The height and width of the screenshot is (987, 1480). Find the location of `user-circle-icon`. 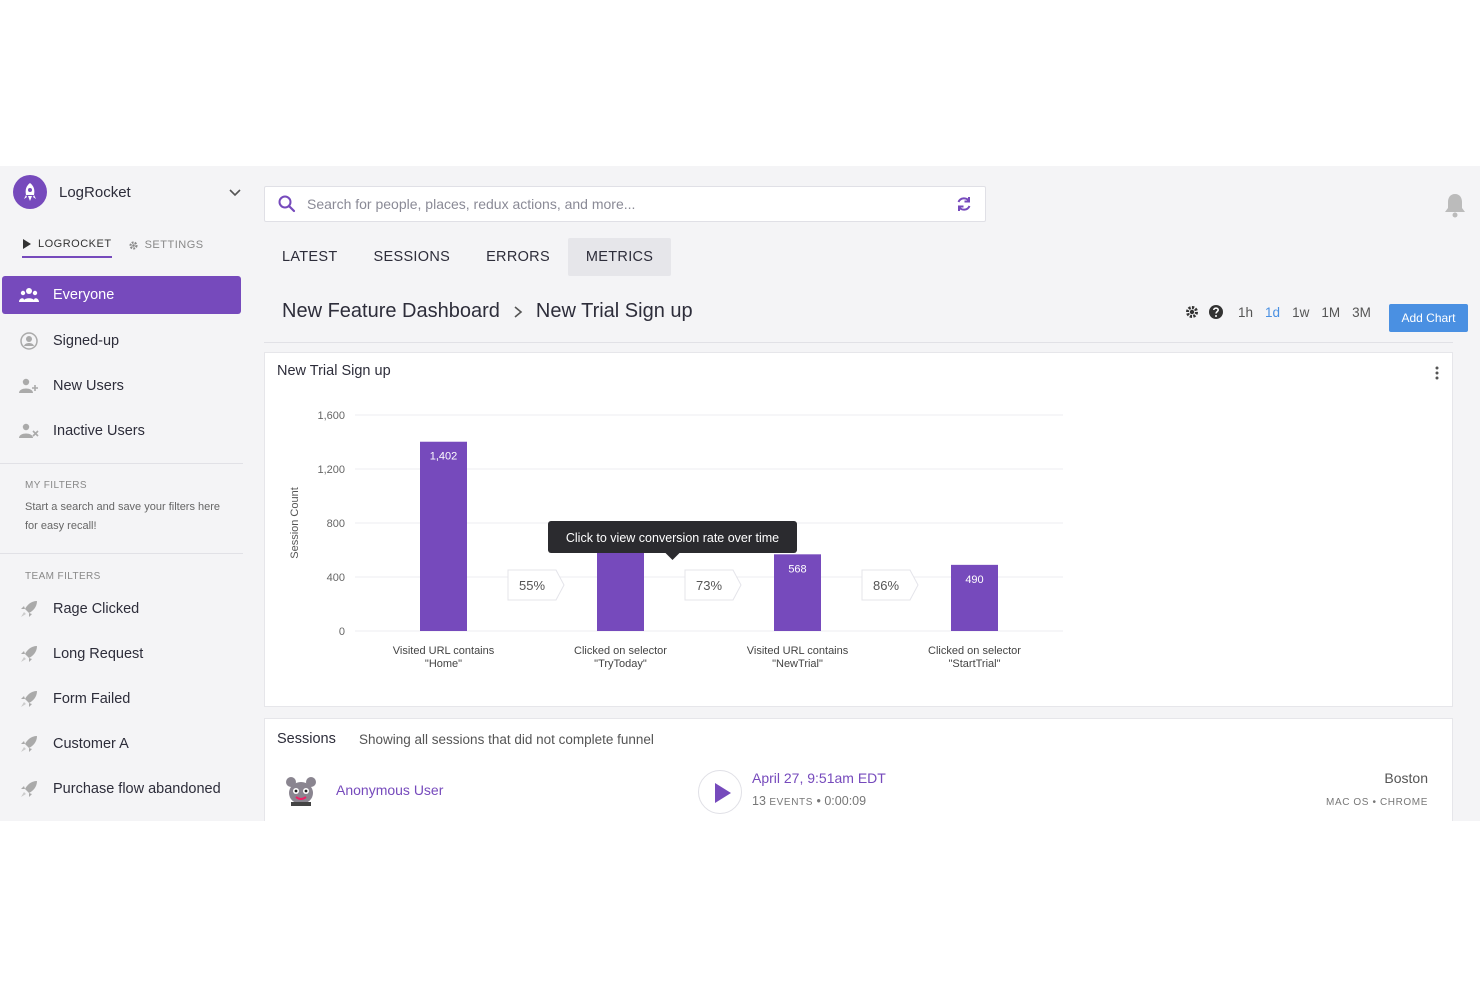

user-circle-icon is located at coordinates (29, 341).